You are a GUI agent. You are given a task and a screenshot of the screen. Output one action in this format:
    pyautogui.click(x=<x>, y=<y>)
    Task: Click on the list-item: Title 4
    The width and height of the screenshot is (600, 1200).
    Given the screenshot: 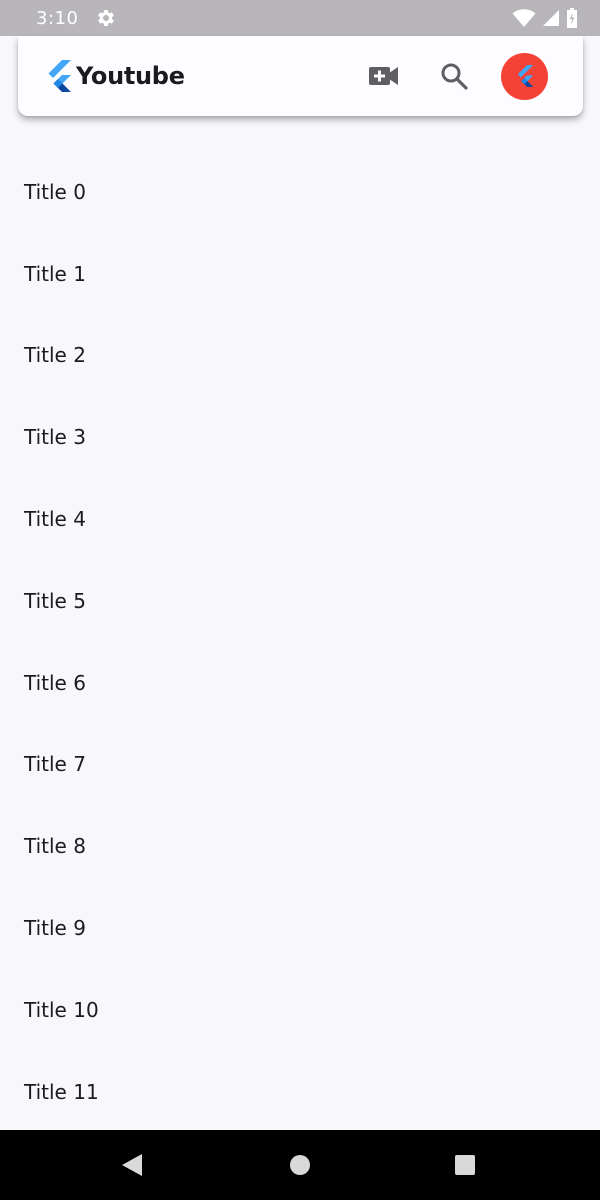 What is the action you would take?
    pyautogui.click(x=300, y=519)
    